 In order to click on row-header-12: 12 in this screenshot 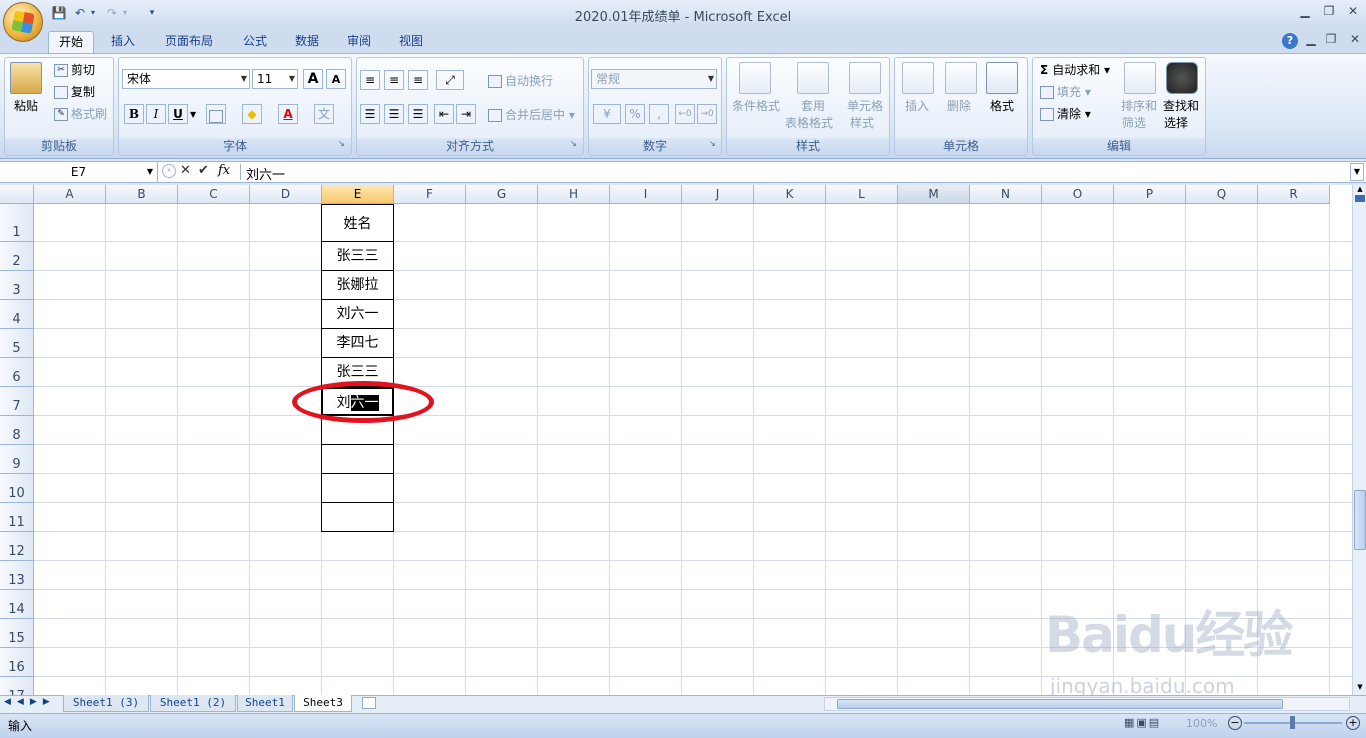, I will do `click(17, 546)`.